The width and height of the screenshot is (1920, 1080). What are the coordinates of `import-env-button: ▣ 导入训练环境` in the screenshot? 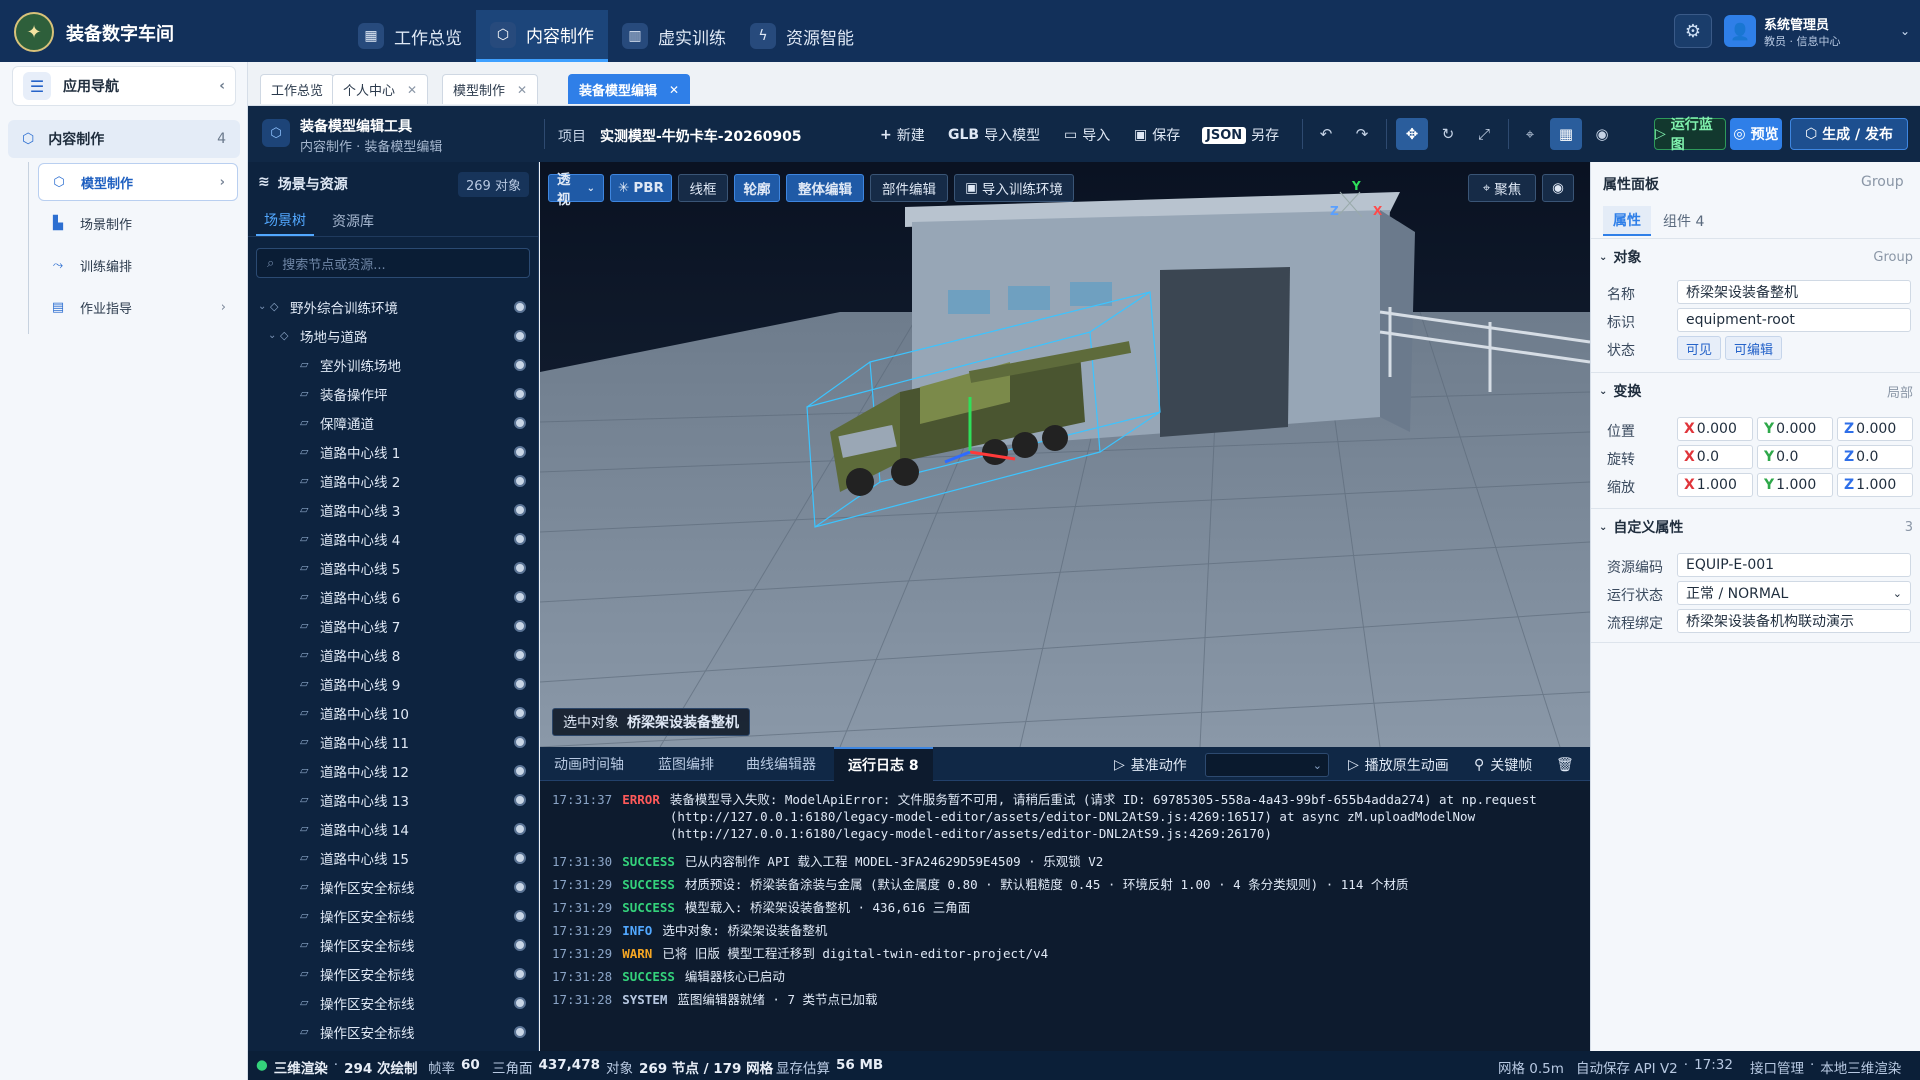 It's located at (1014, 188).